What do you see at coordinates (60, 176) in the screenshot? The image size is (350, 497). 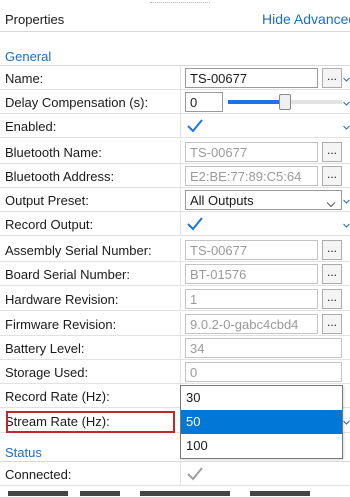 I see `bluetooth-address-label: Bluetooth Address:` at bounding box center [60, 176].